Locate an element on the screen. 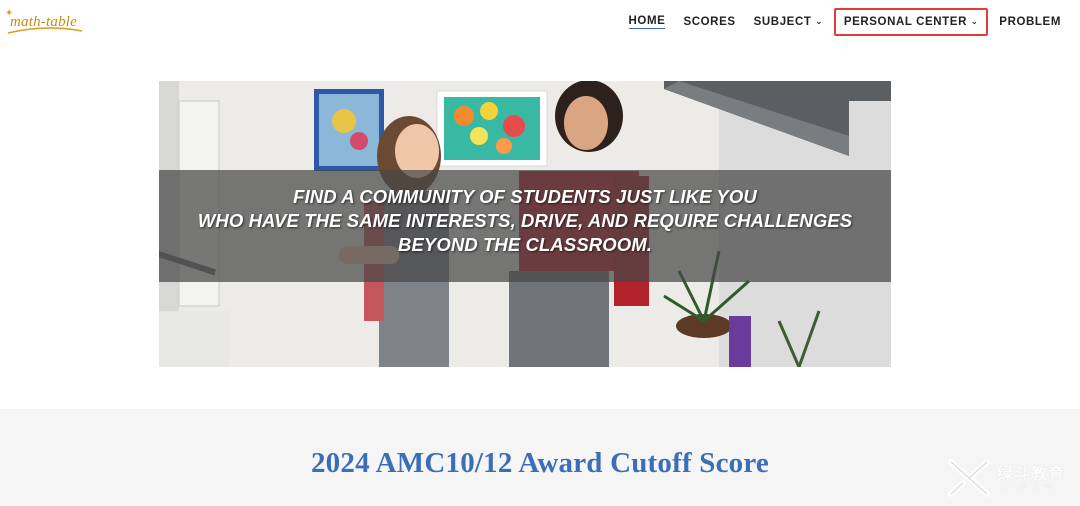  nav-home: HOME is located at coordinates (647, 22).